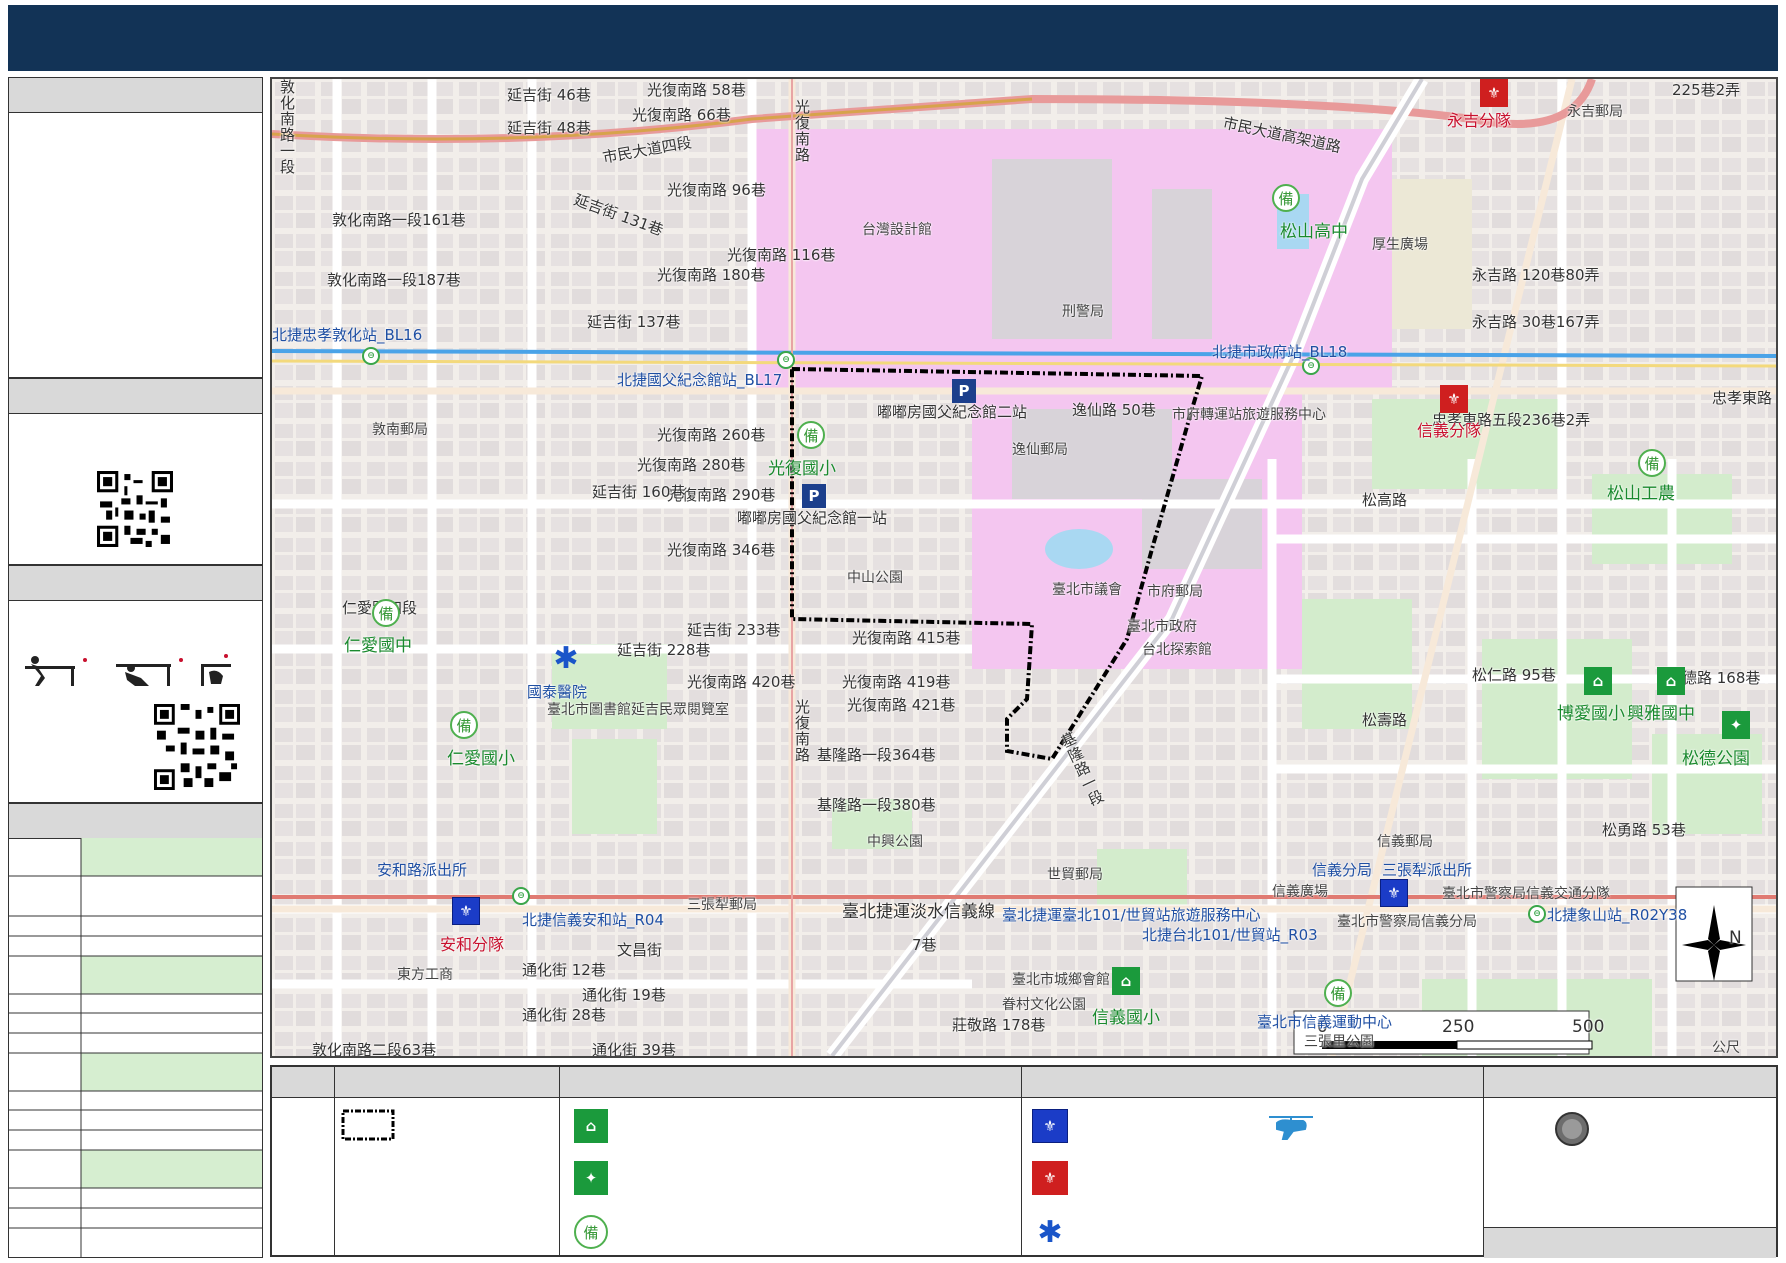 This screenshot has width=1786, height=1263. What do you see at coordinates (549, 95) in the screenshot?
I see `street-label: 延吉街 46巷` at bounding box center [549, 95].